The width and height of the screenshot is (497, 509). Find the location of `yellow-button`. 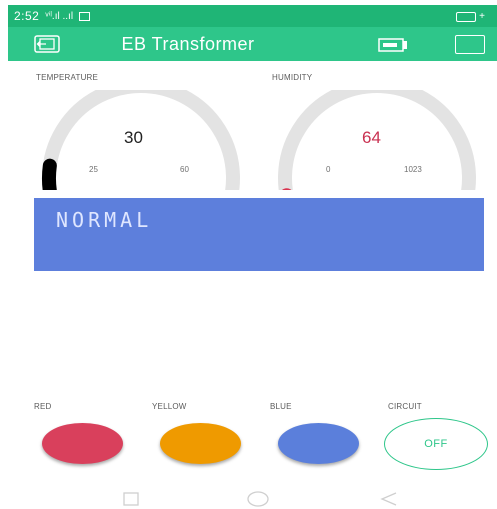

yellow-button is located at coordinates (200, 443).